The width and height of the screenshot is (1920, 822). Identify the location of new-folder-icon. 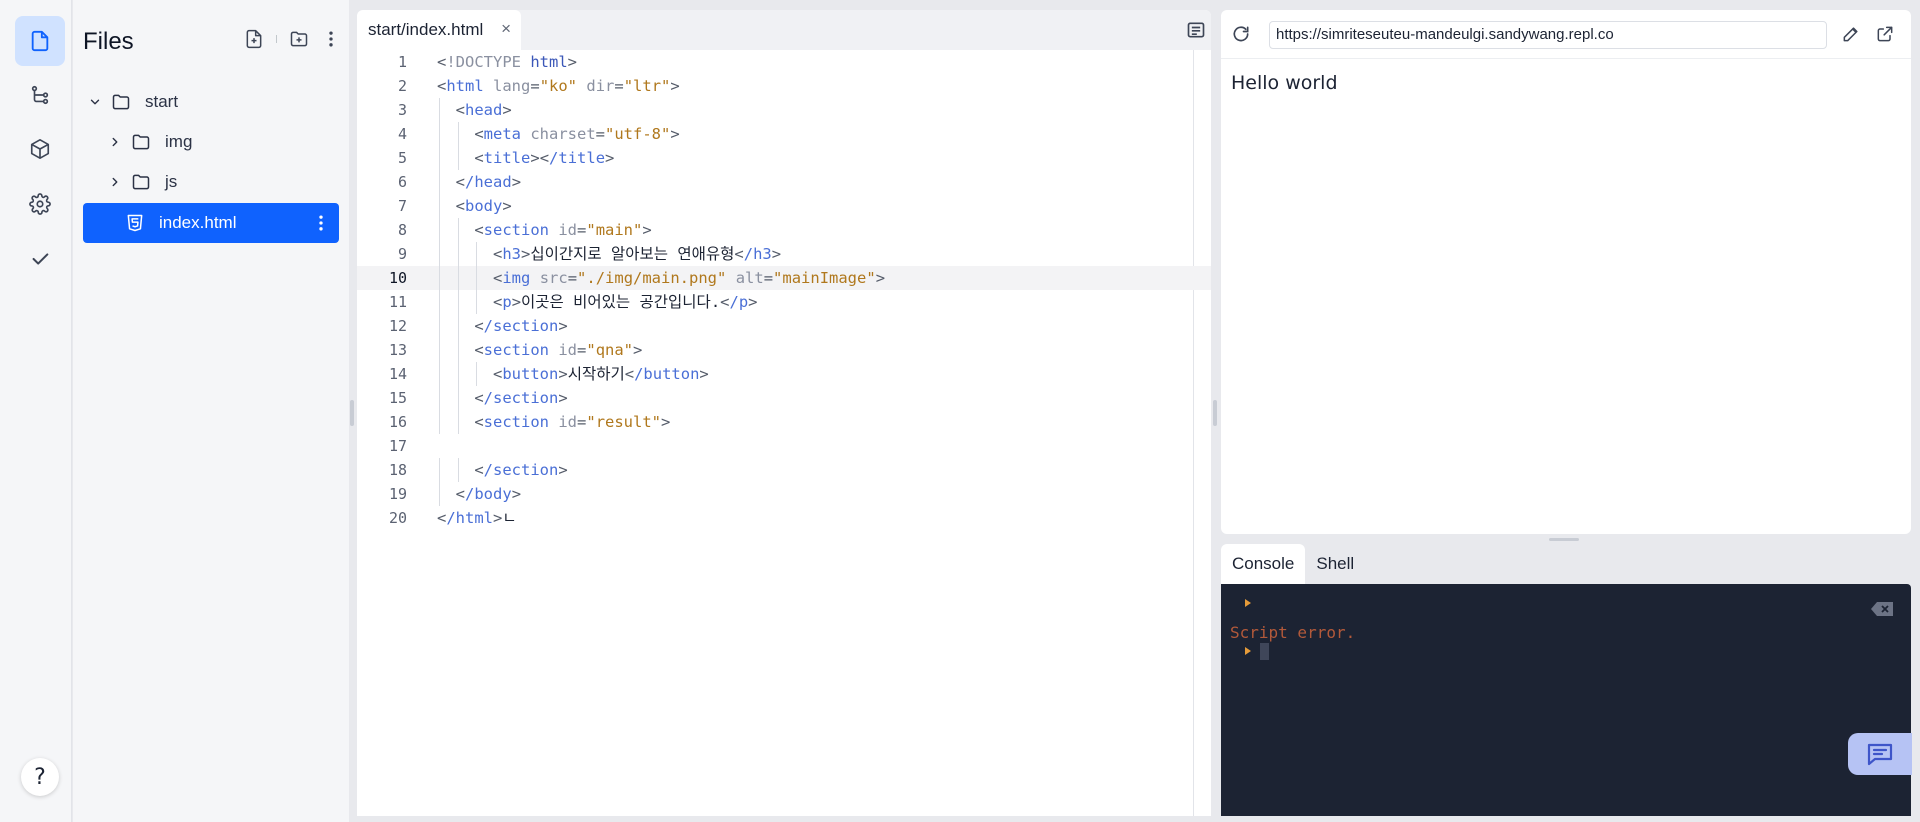
(299, 39).